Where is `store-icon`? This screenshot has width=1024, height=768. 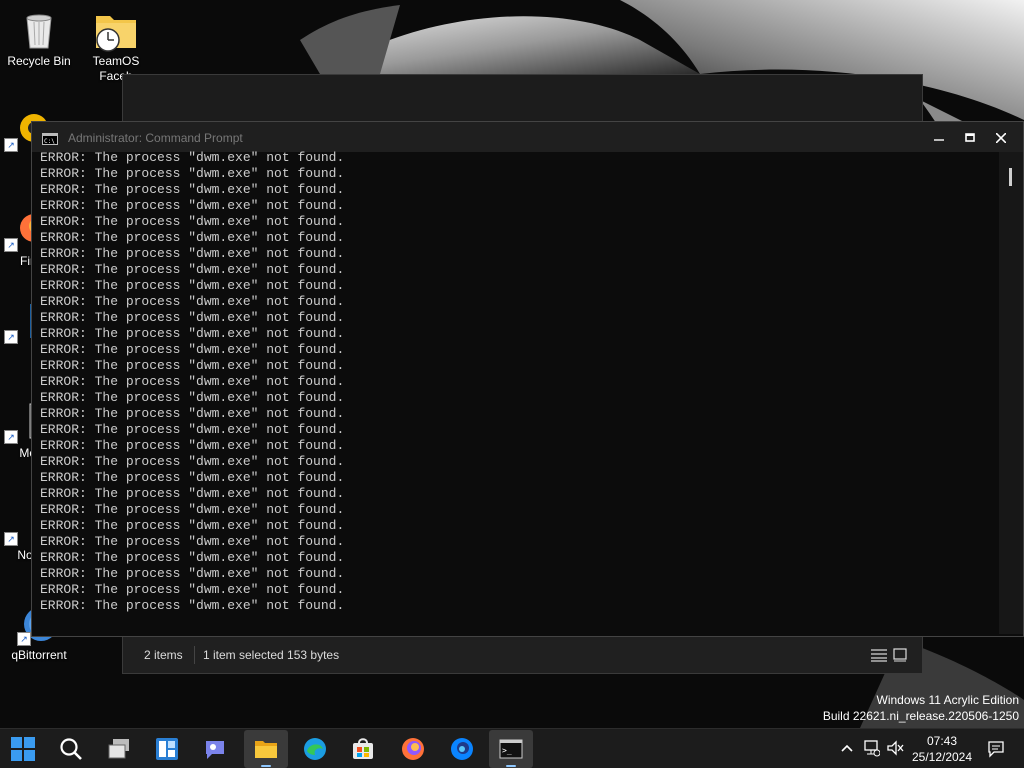
store-icon is located at coordinates (363, 748).